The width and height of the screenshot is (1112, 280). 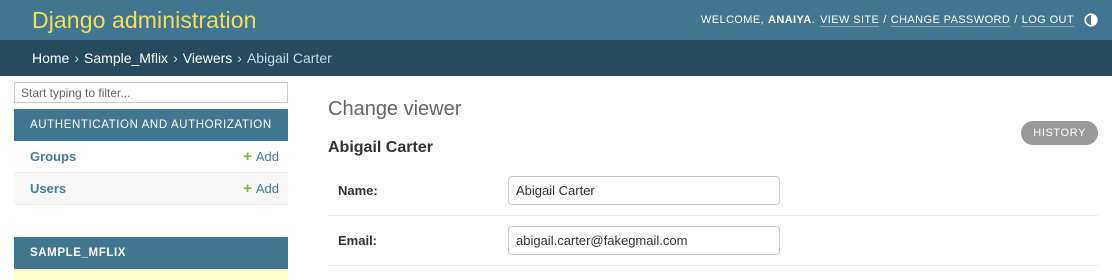 What do you see at coordinates (151, 125) in the screenshot?
I see `module-caption-auth: AUTHENTICATION AND AUTHORIZATION` at bounding box center [151, 125].